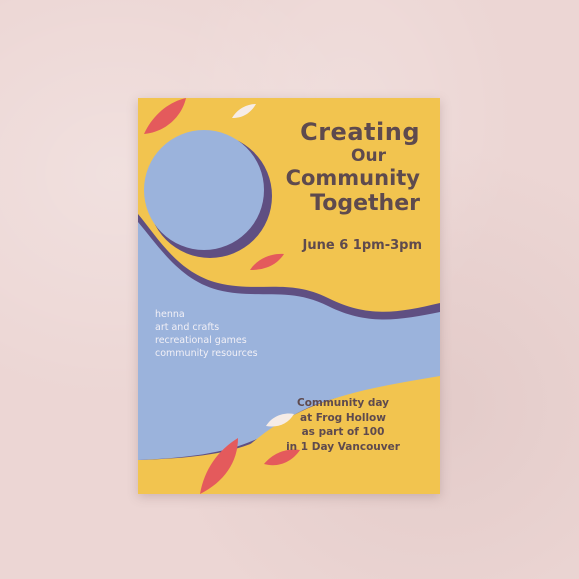 This screenshot has width=579, height=579. I want to click on event-date-time: June 6 1pm-3pm, so click(362, 245).